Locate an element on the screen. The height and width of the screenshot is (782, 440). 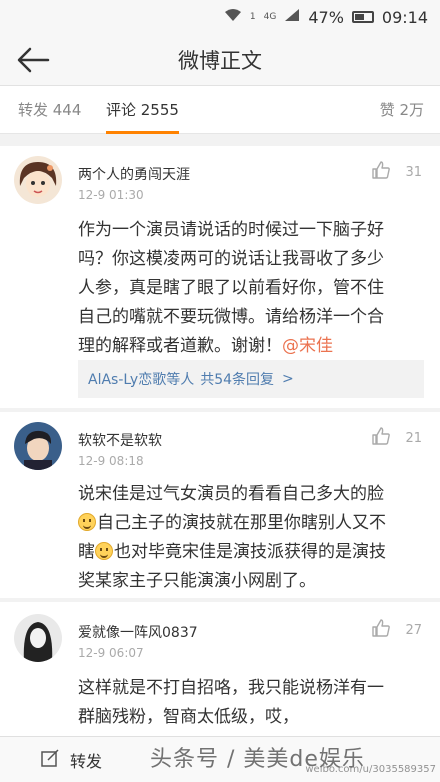
back-arrow-icon is located at coordinates (34, 60).